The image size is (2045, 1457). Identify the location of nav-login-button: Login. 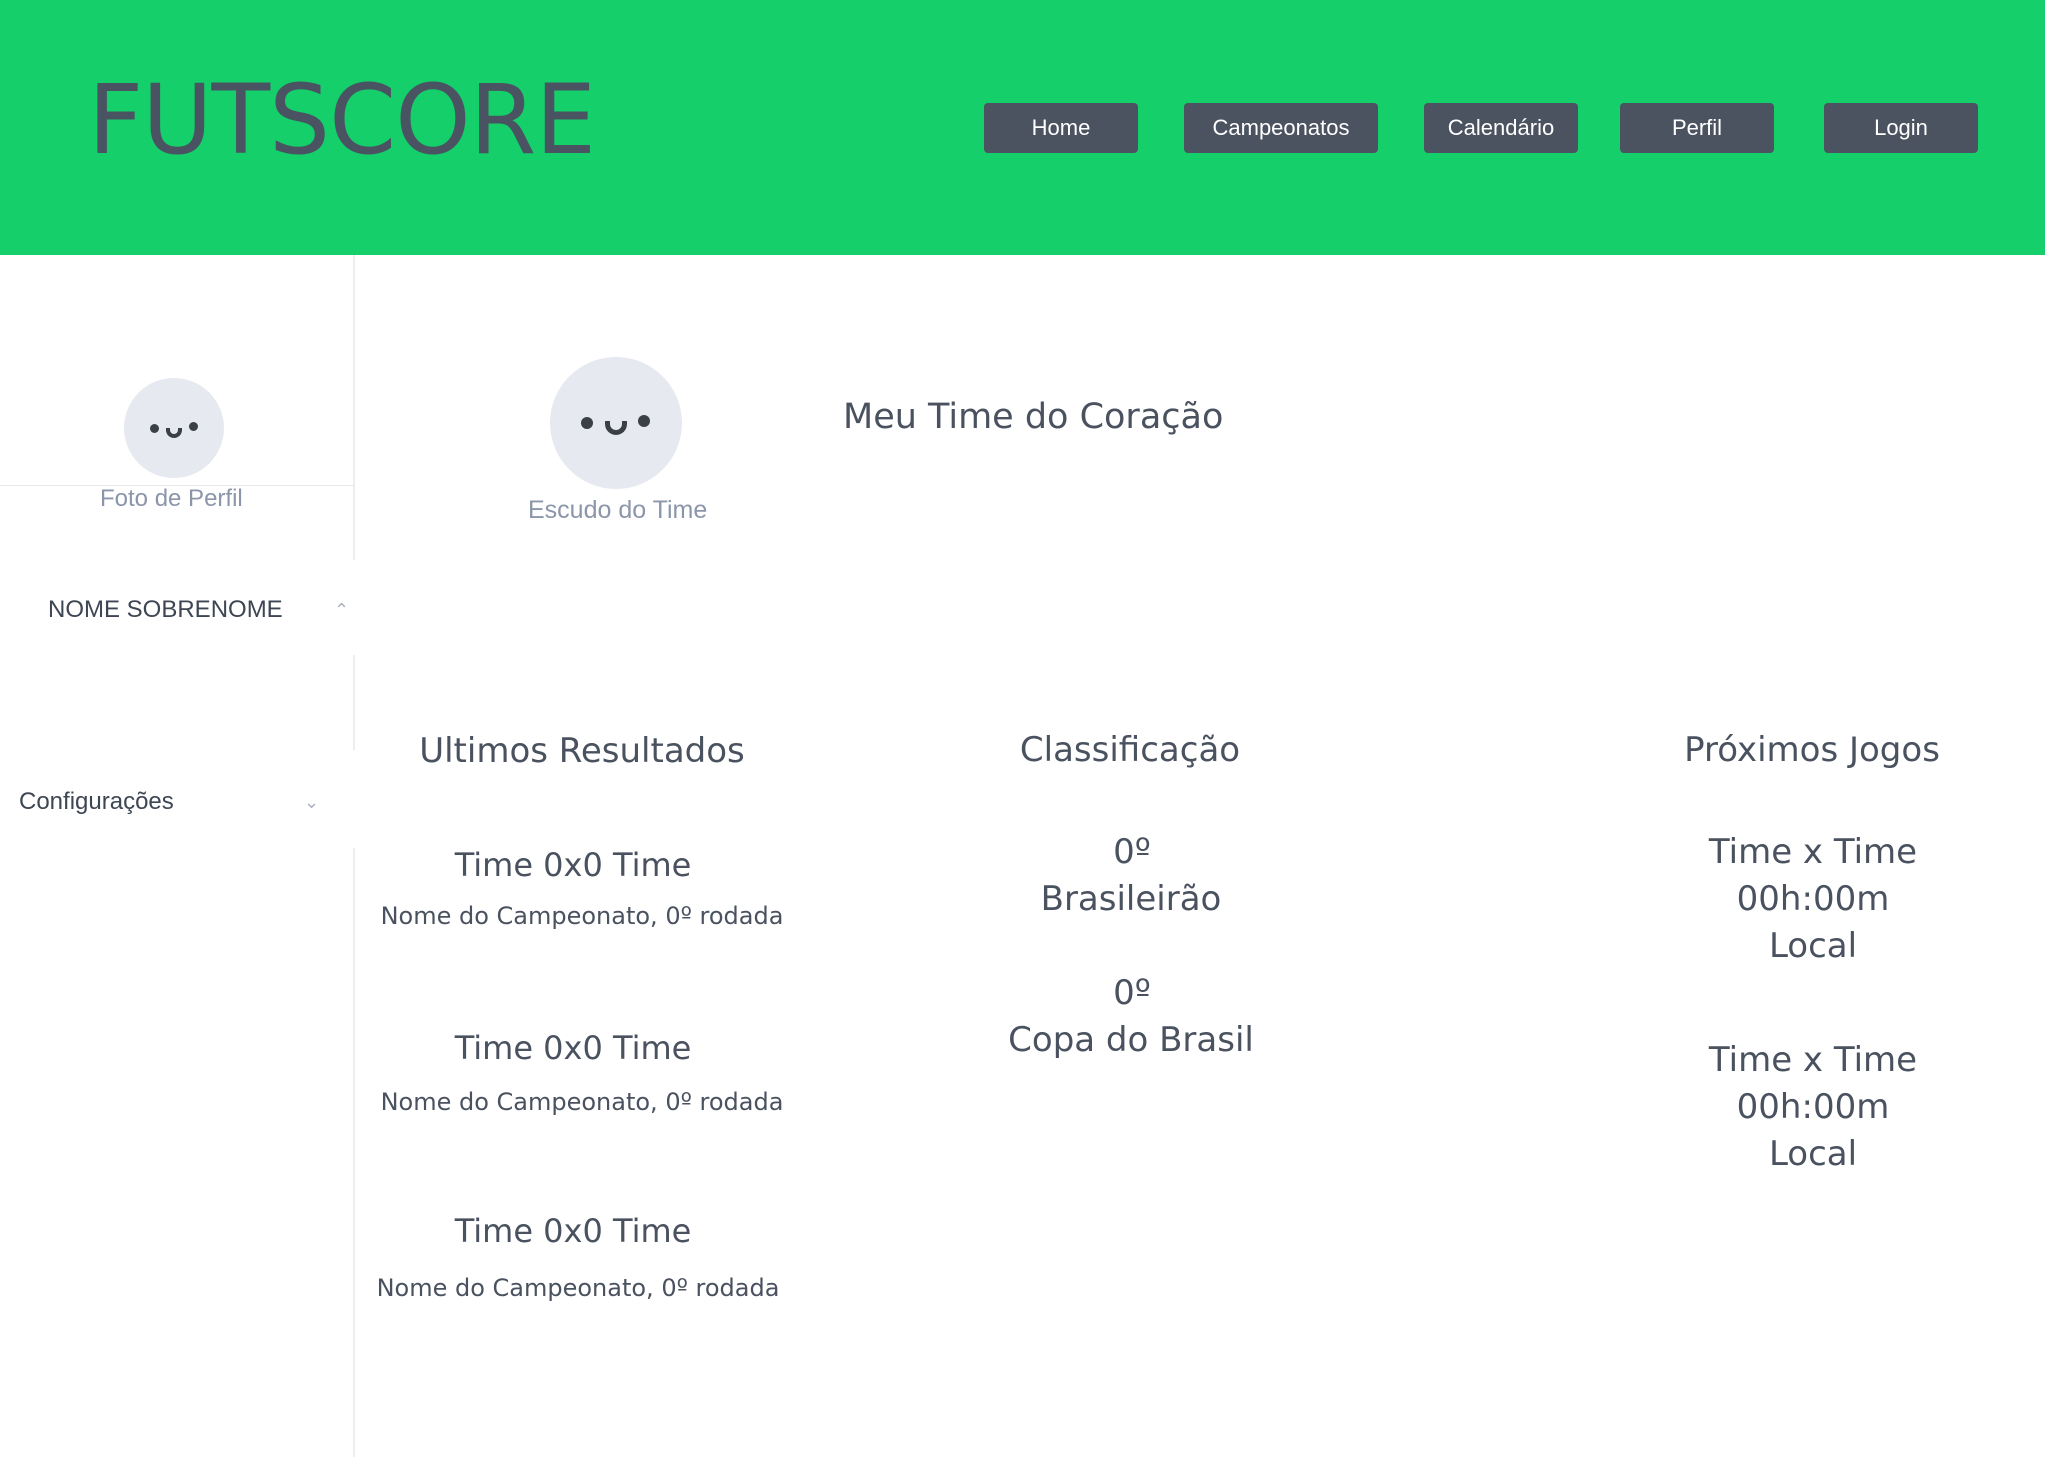
(1901, 128).